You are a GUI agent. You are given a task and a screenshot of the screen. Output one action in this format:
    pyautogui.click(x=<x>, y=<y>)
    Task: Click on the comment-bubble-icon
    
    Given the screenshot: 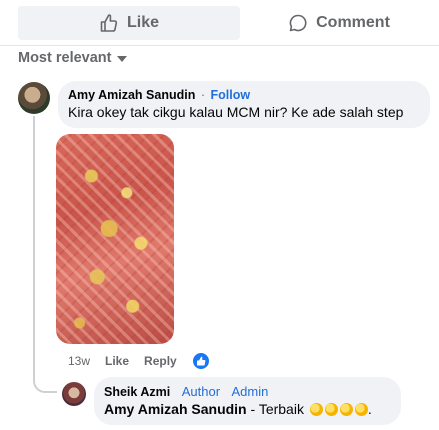 What is the action you would take?
    pyautogui.click(x=298, y=23)
    